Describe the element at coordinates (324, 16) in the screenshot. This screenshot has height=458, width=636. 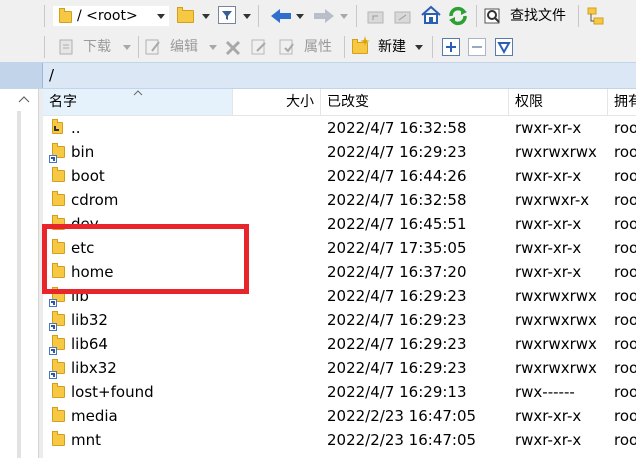
I see `forward-arrow-icon` at that location.